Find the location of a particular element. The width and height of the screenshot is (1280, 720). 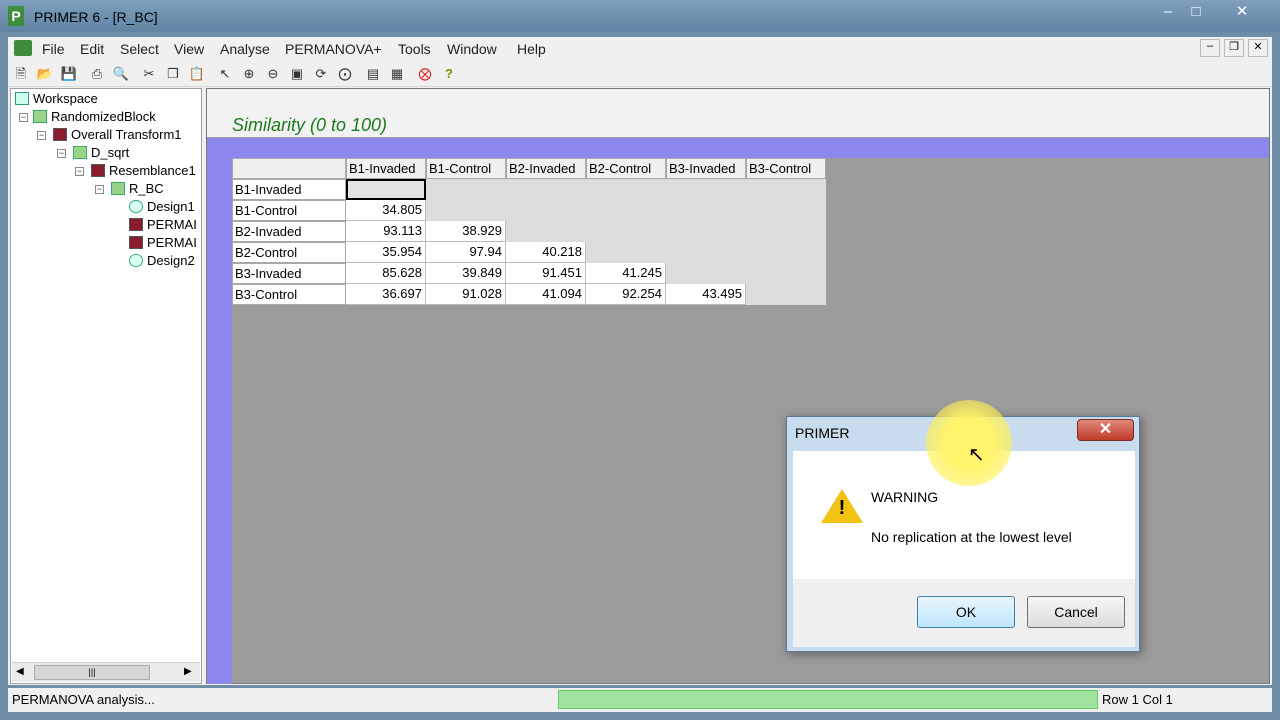

open-icon: 📂 is located at coordinates (45, 74).